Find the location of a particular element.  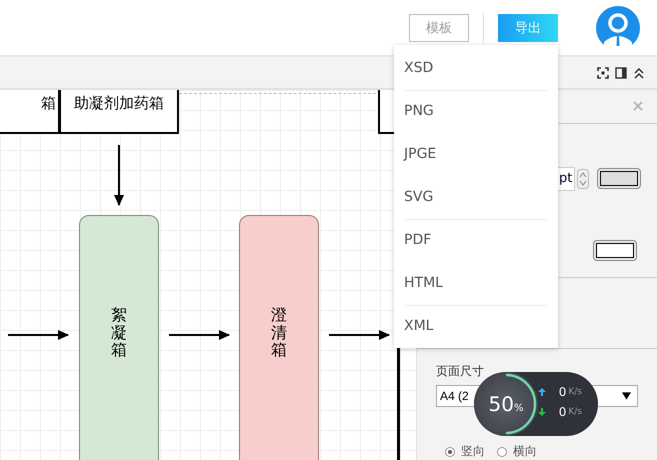

page-size-label: 页面尺寸 is located at coordinates (460, 371).